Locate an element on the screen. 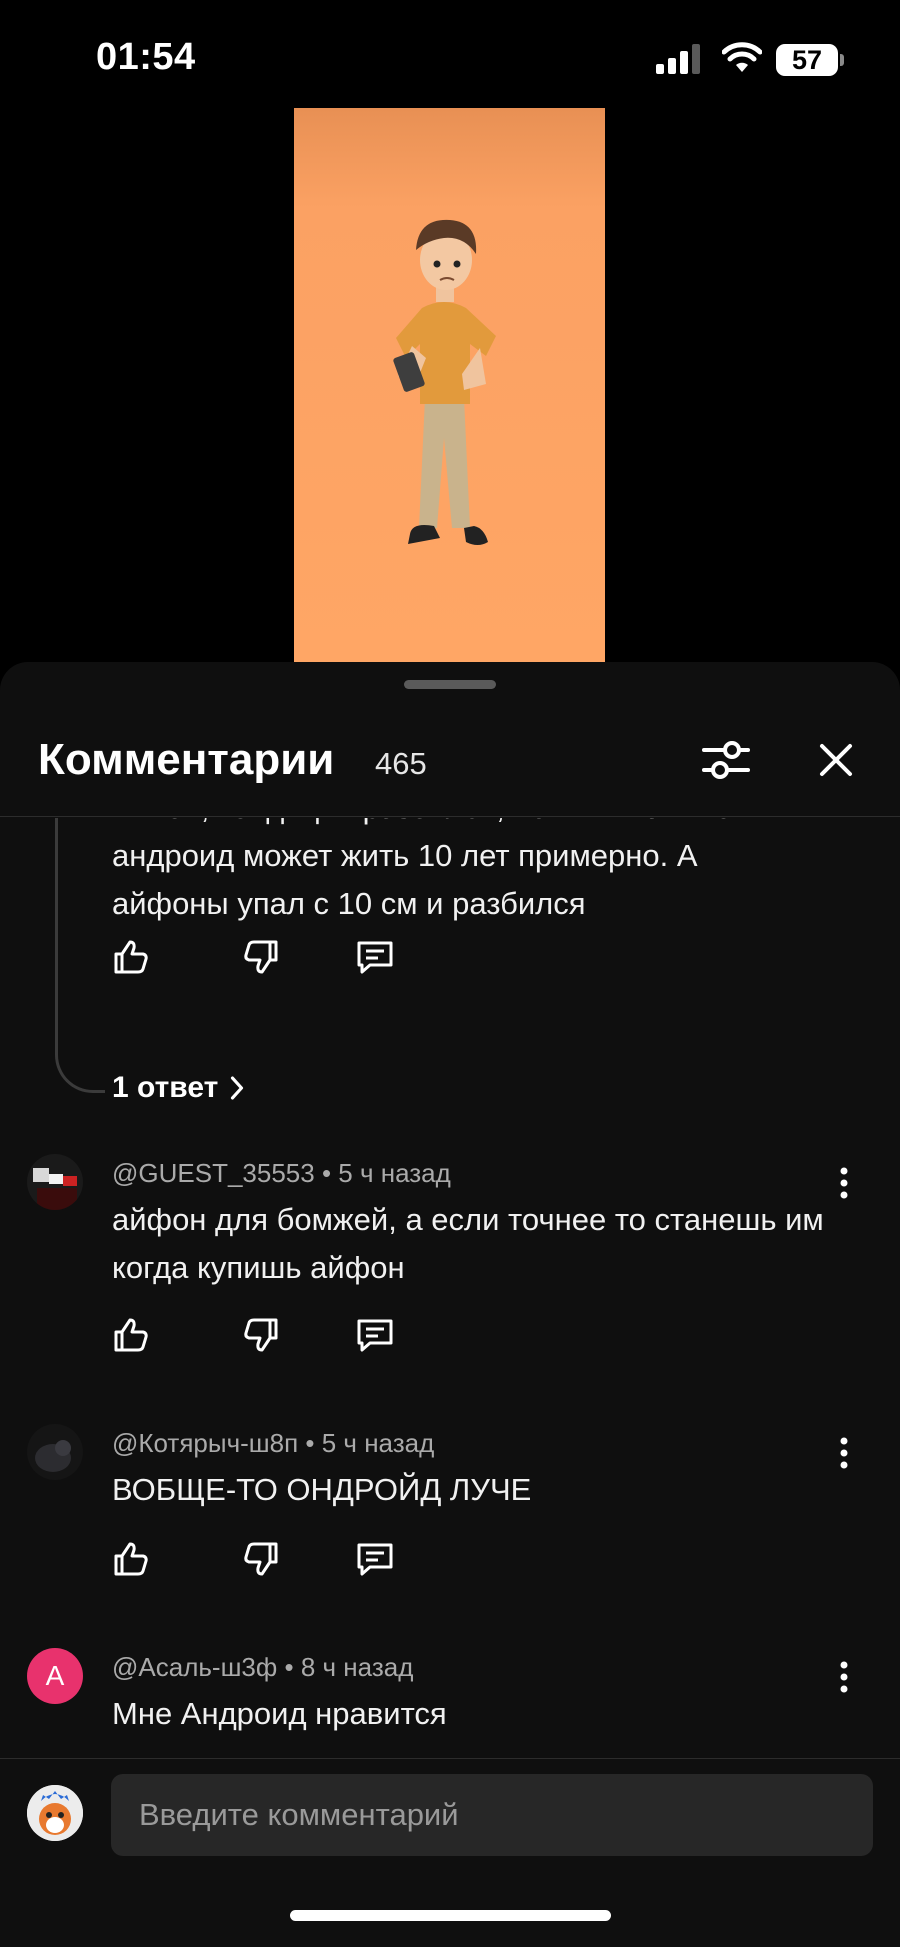 The image size is (900, 1947). view-replies-link: 1 ответ is located at coordinates (179, 1088).